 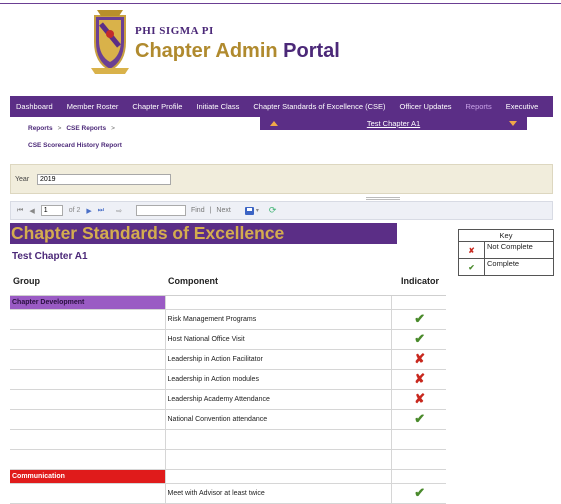 What do you see at coordinates (198, 210) in the screenshot?
I see `find-link: Find` at bounding box center [198, 210].